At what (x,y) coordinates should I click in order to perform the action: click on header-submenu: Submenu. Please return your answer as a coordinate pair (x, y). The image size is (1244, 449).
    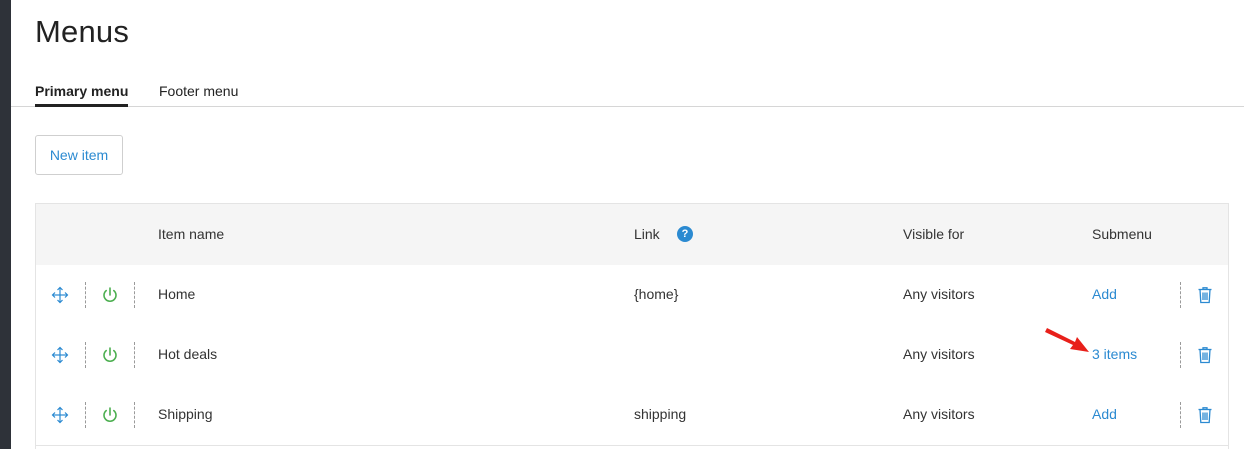
    Looking at the image, I should click on (1122, 234).